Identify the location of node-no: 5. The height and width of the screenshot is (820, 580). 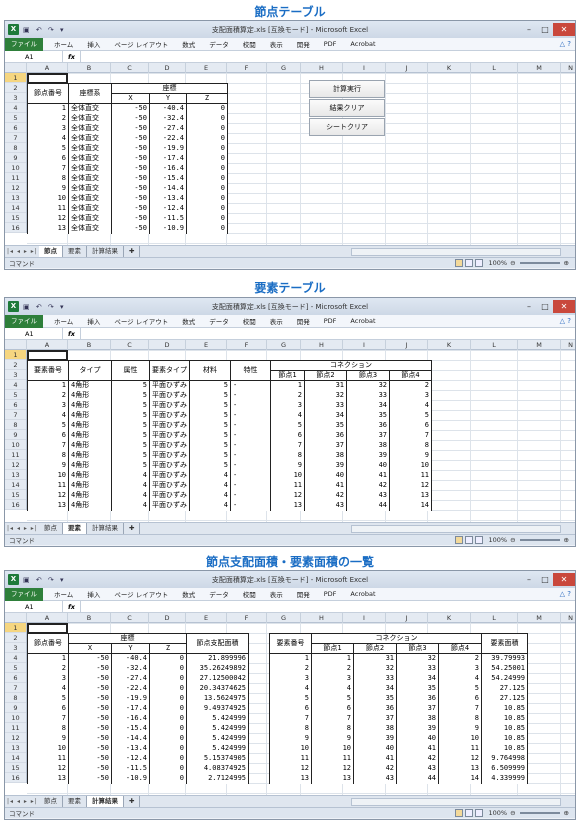
(48, 698).